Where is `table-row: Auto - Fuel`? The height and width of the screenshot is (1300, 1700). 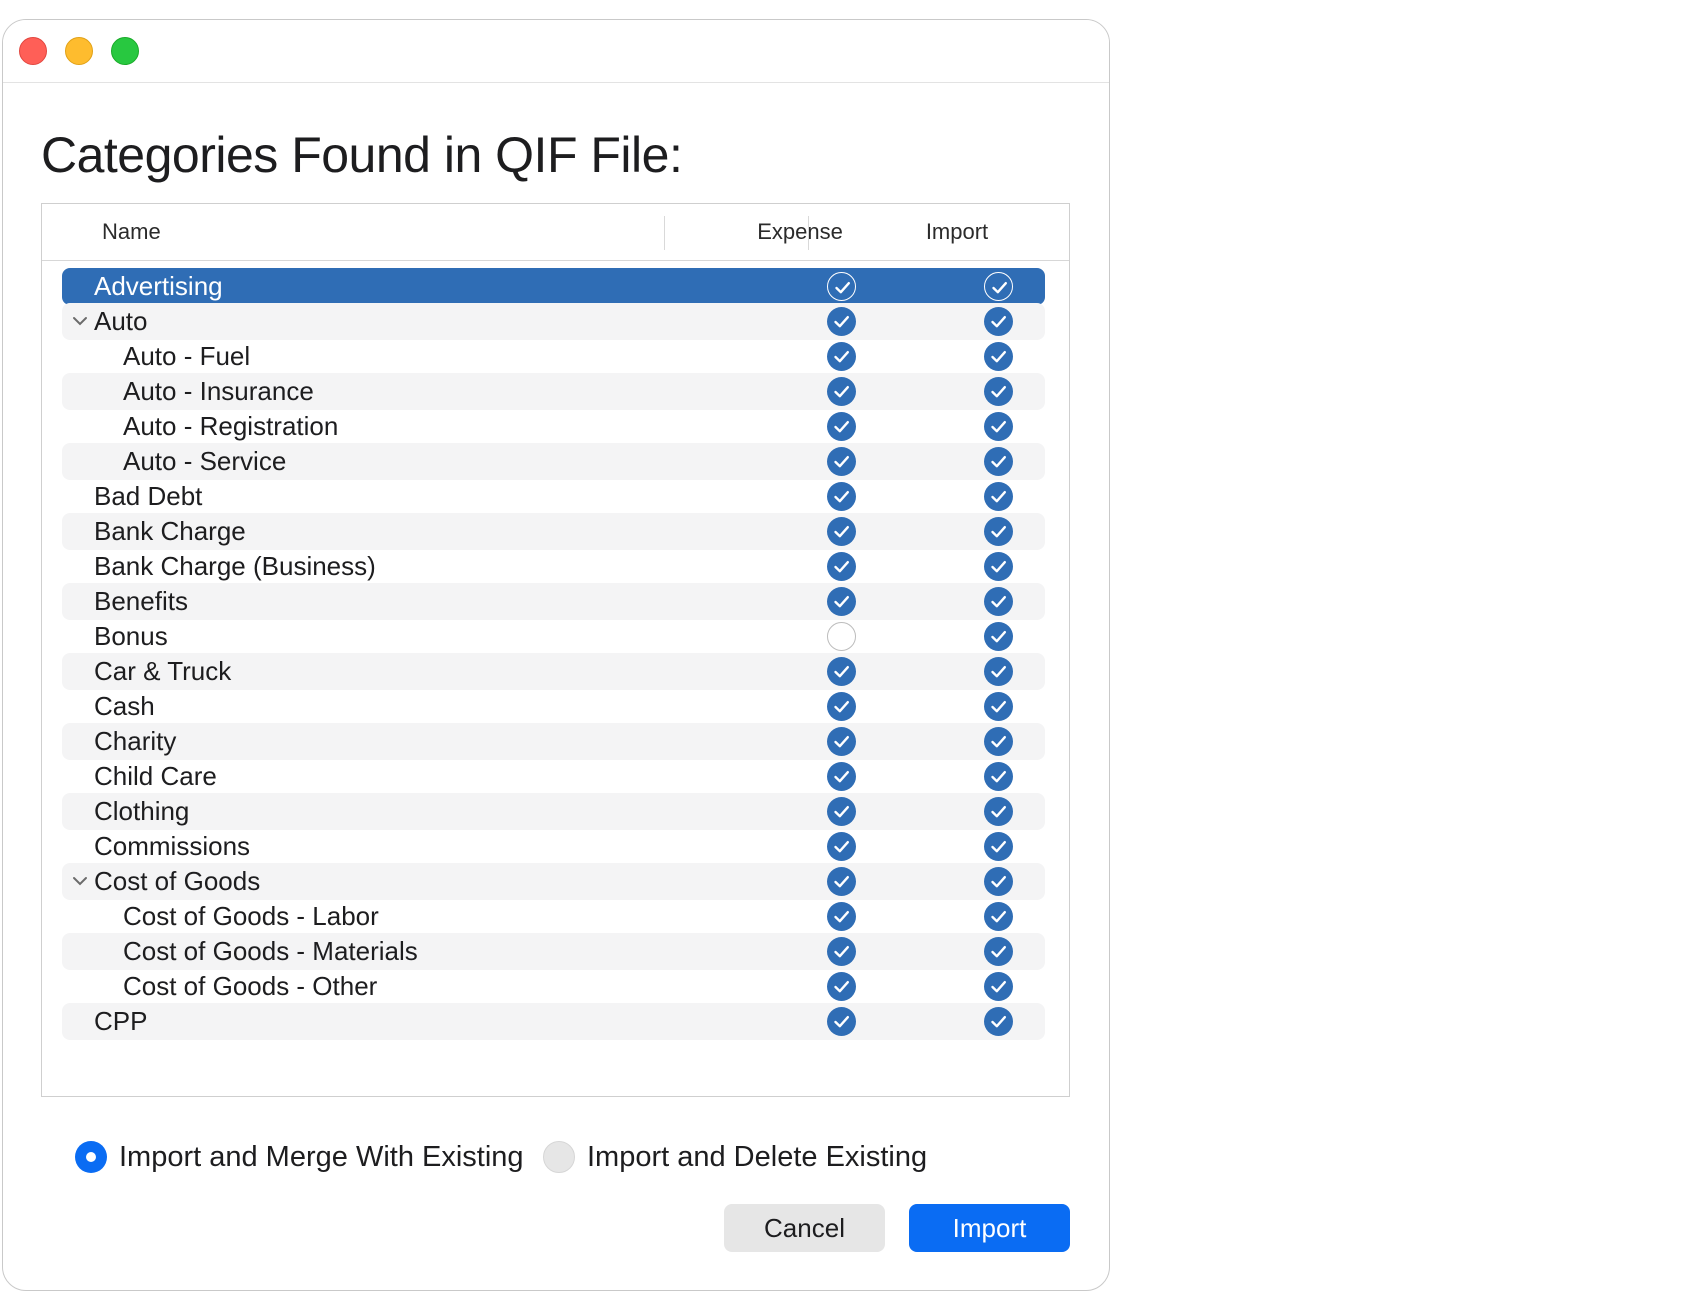 table-row: Auto - Fuel is located at coordinates (553, 356).